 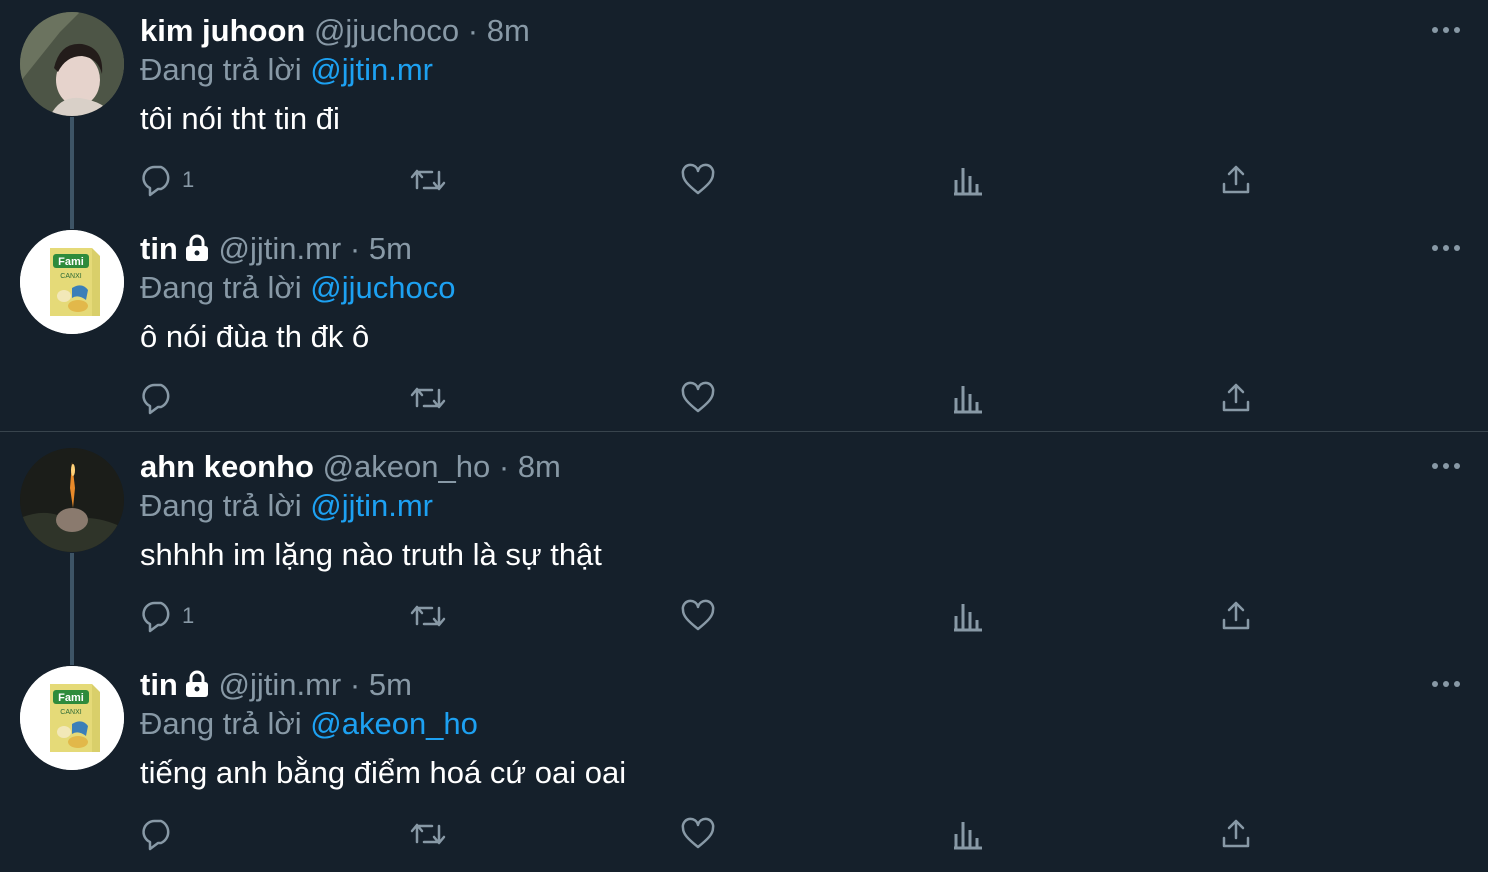 I want to click on tweet-header: kim juhoon @jjuchoco · 8m, so click(x=335, y=31).